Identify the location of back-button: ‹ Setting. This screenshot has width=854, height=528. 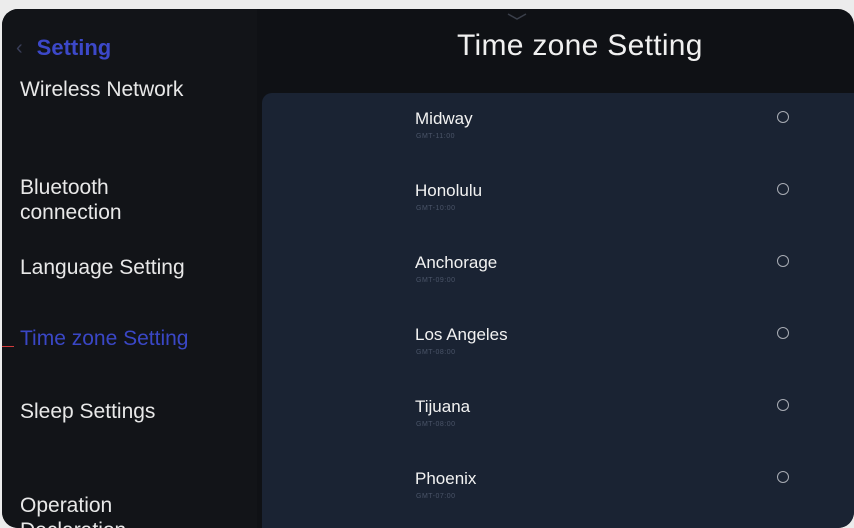
(63, 48).